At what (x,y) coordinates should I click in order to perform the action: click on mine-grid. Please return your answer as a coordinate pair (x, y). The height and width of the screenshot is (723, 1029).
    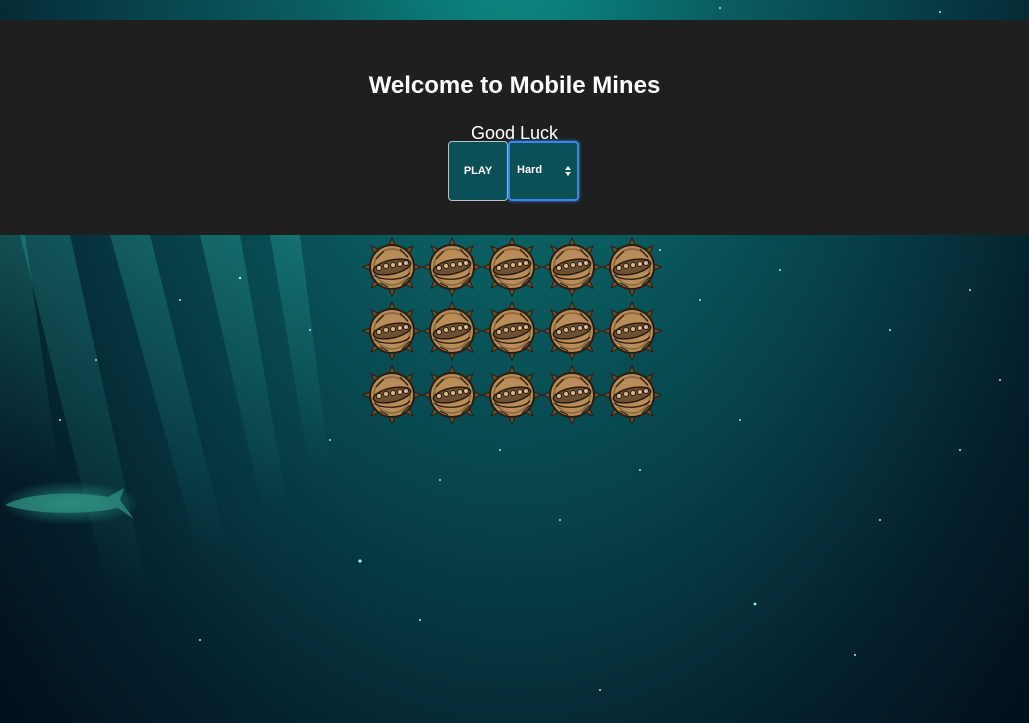
    Looking at the image, I should click on (512, 332).